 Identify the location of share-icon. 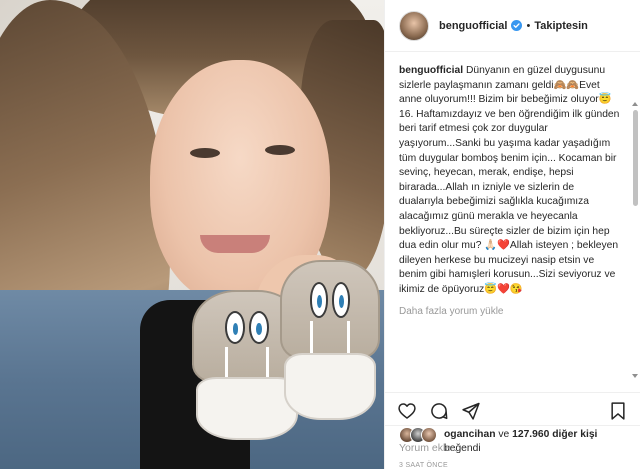
(471, 411).